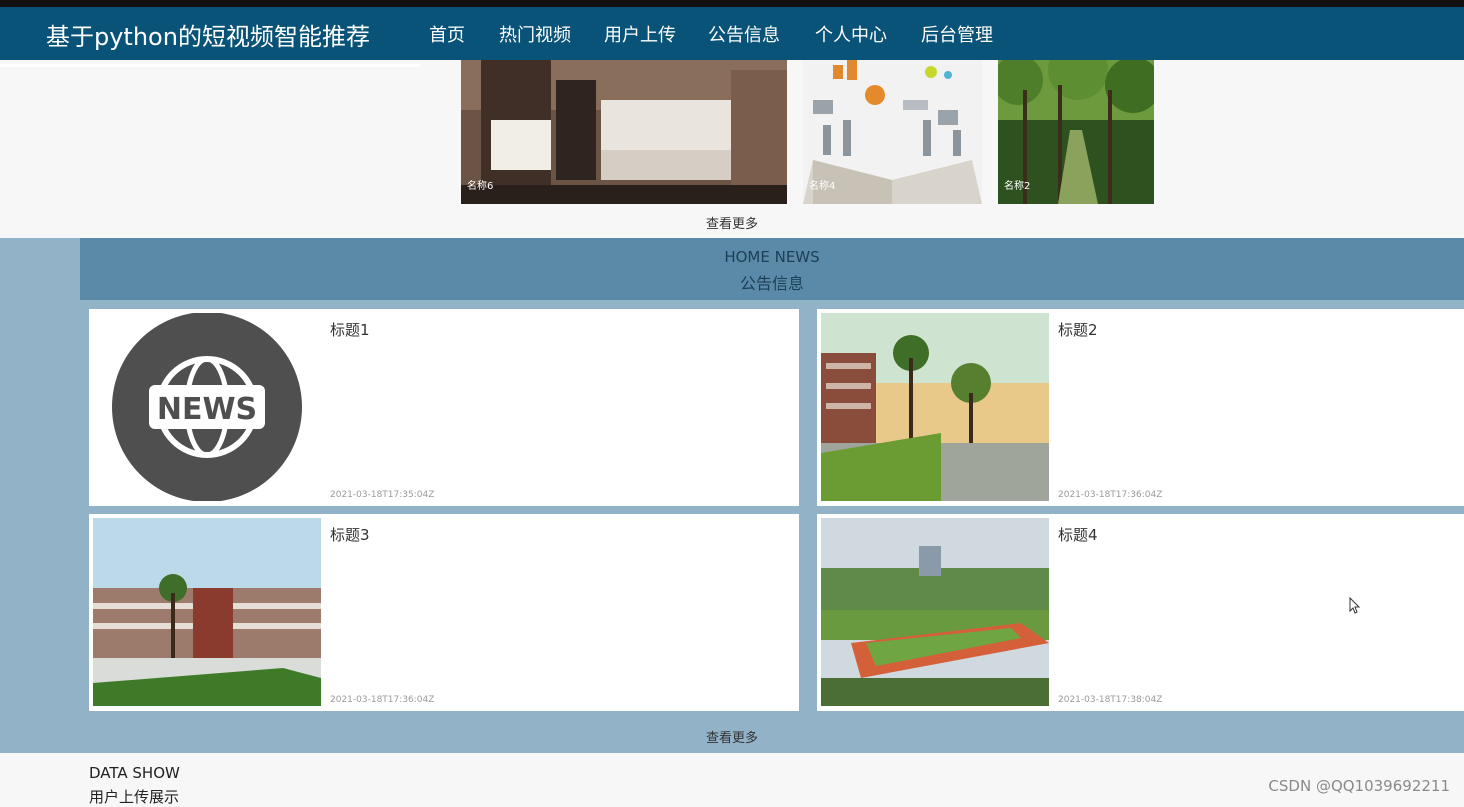 The height and width of the screenshot is (807, 1464). Describe the element at coordinates (208, 34) in the screenshot. I see `site-title: 基于python的短视频智能推荐` at that location.